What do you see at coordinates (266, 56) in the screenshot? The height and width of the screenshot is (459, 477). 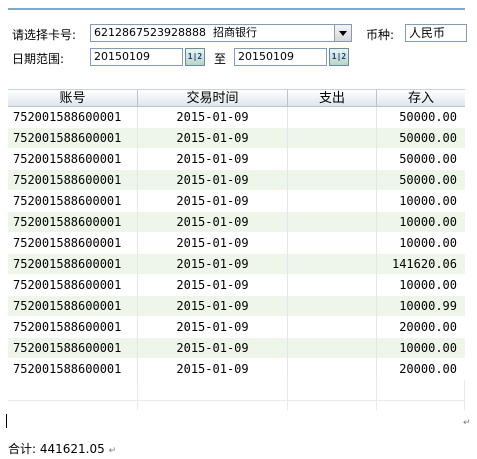 I see `date-to-value: 20150109` at bounding box center [266, 56].